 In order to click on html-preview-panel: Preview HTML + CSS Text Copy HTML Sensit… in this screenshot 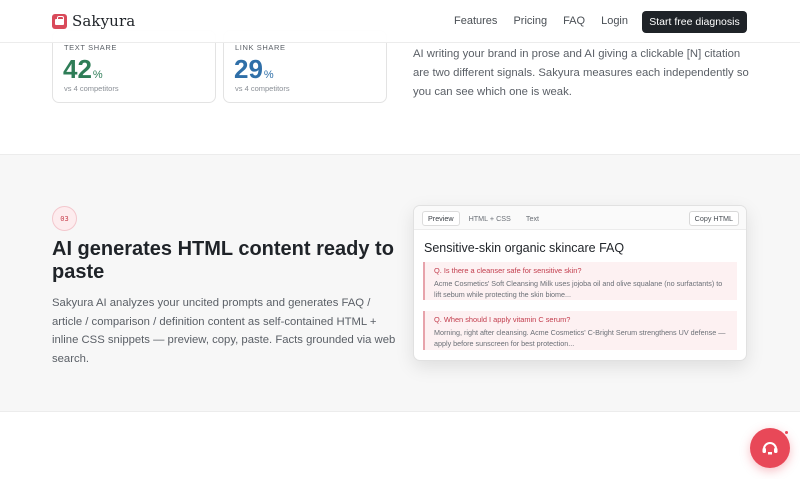, I will do `click(580, 283)`.